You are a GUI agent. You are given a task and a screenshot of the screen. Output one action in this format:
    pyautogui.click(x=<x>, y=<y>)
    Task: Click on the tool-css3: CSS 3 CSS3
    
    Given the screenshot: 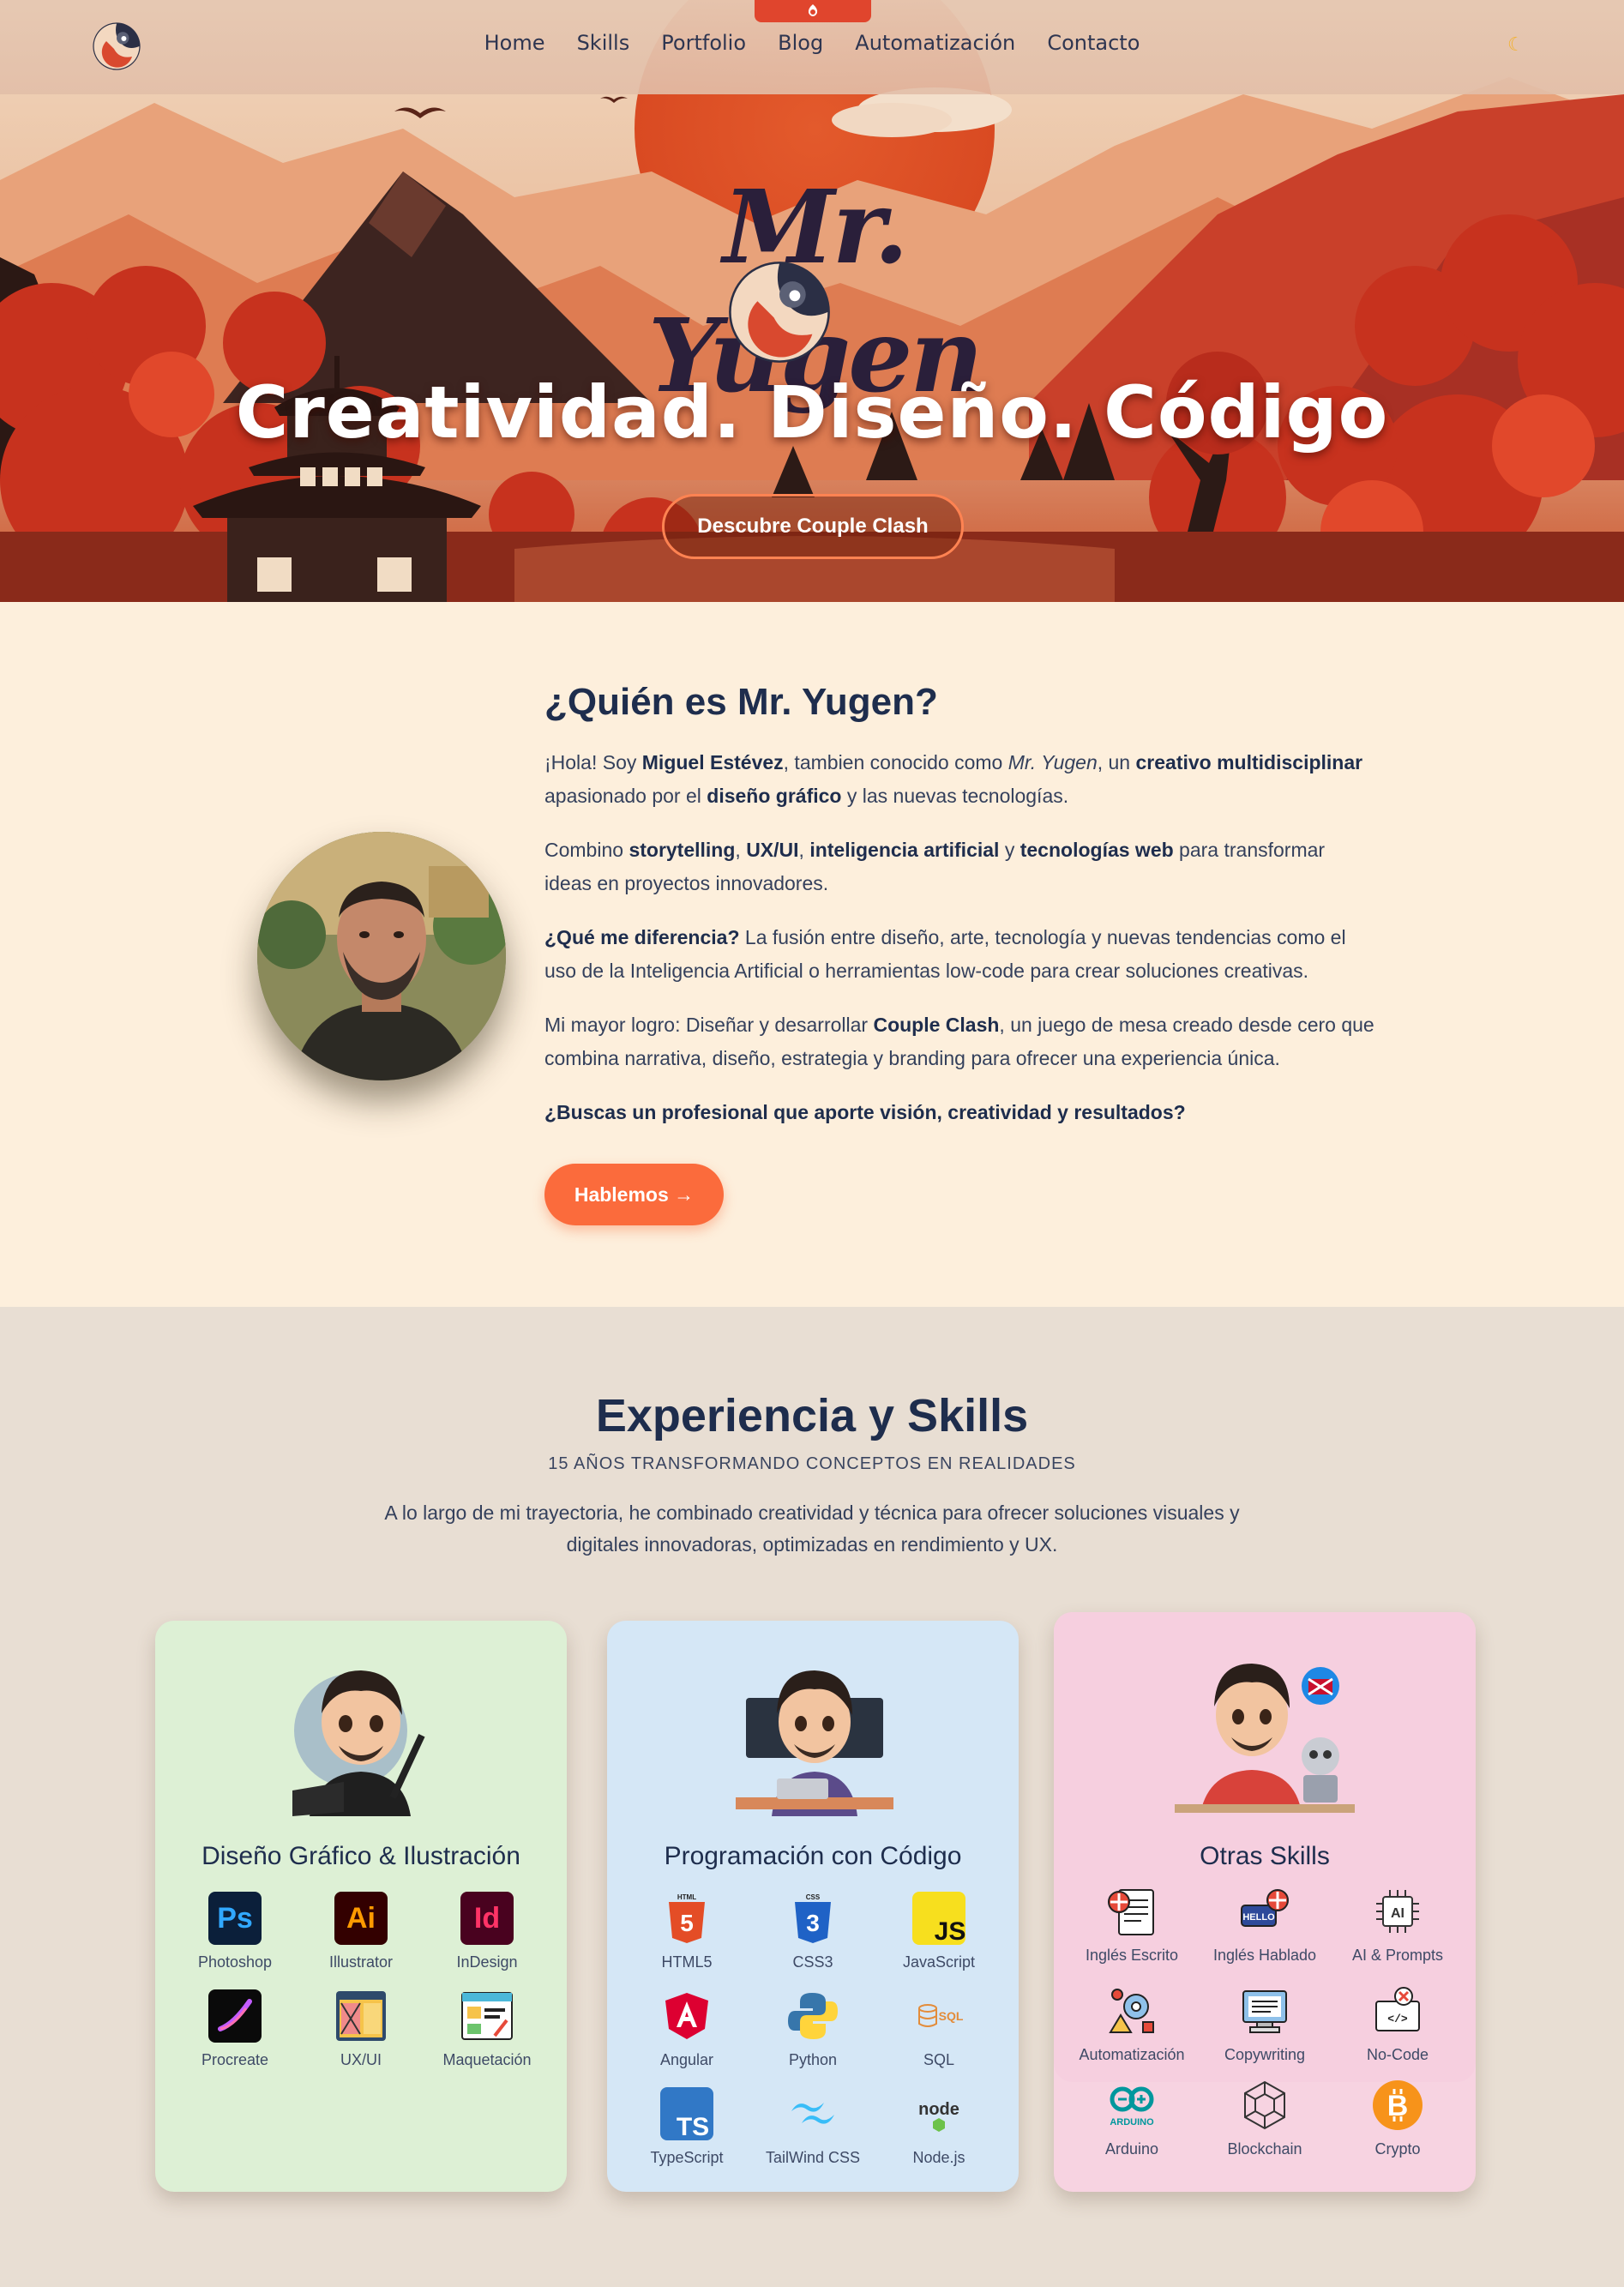 What is the action you would take?
    pyautogui.click(x=812, y=1931)
    